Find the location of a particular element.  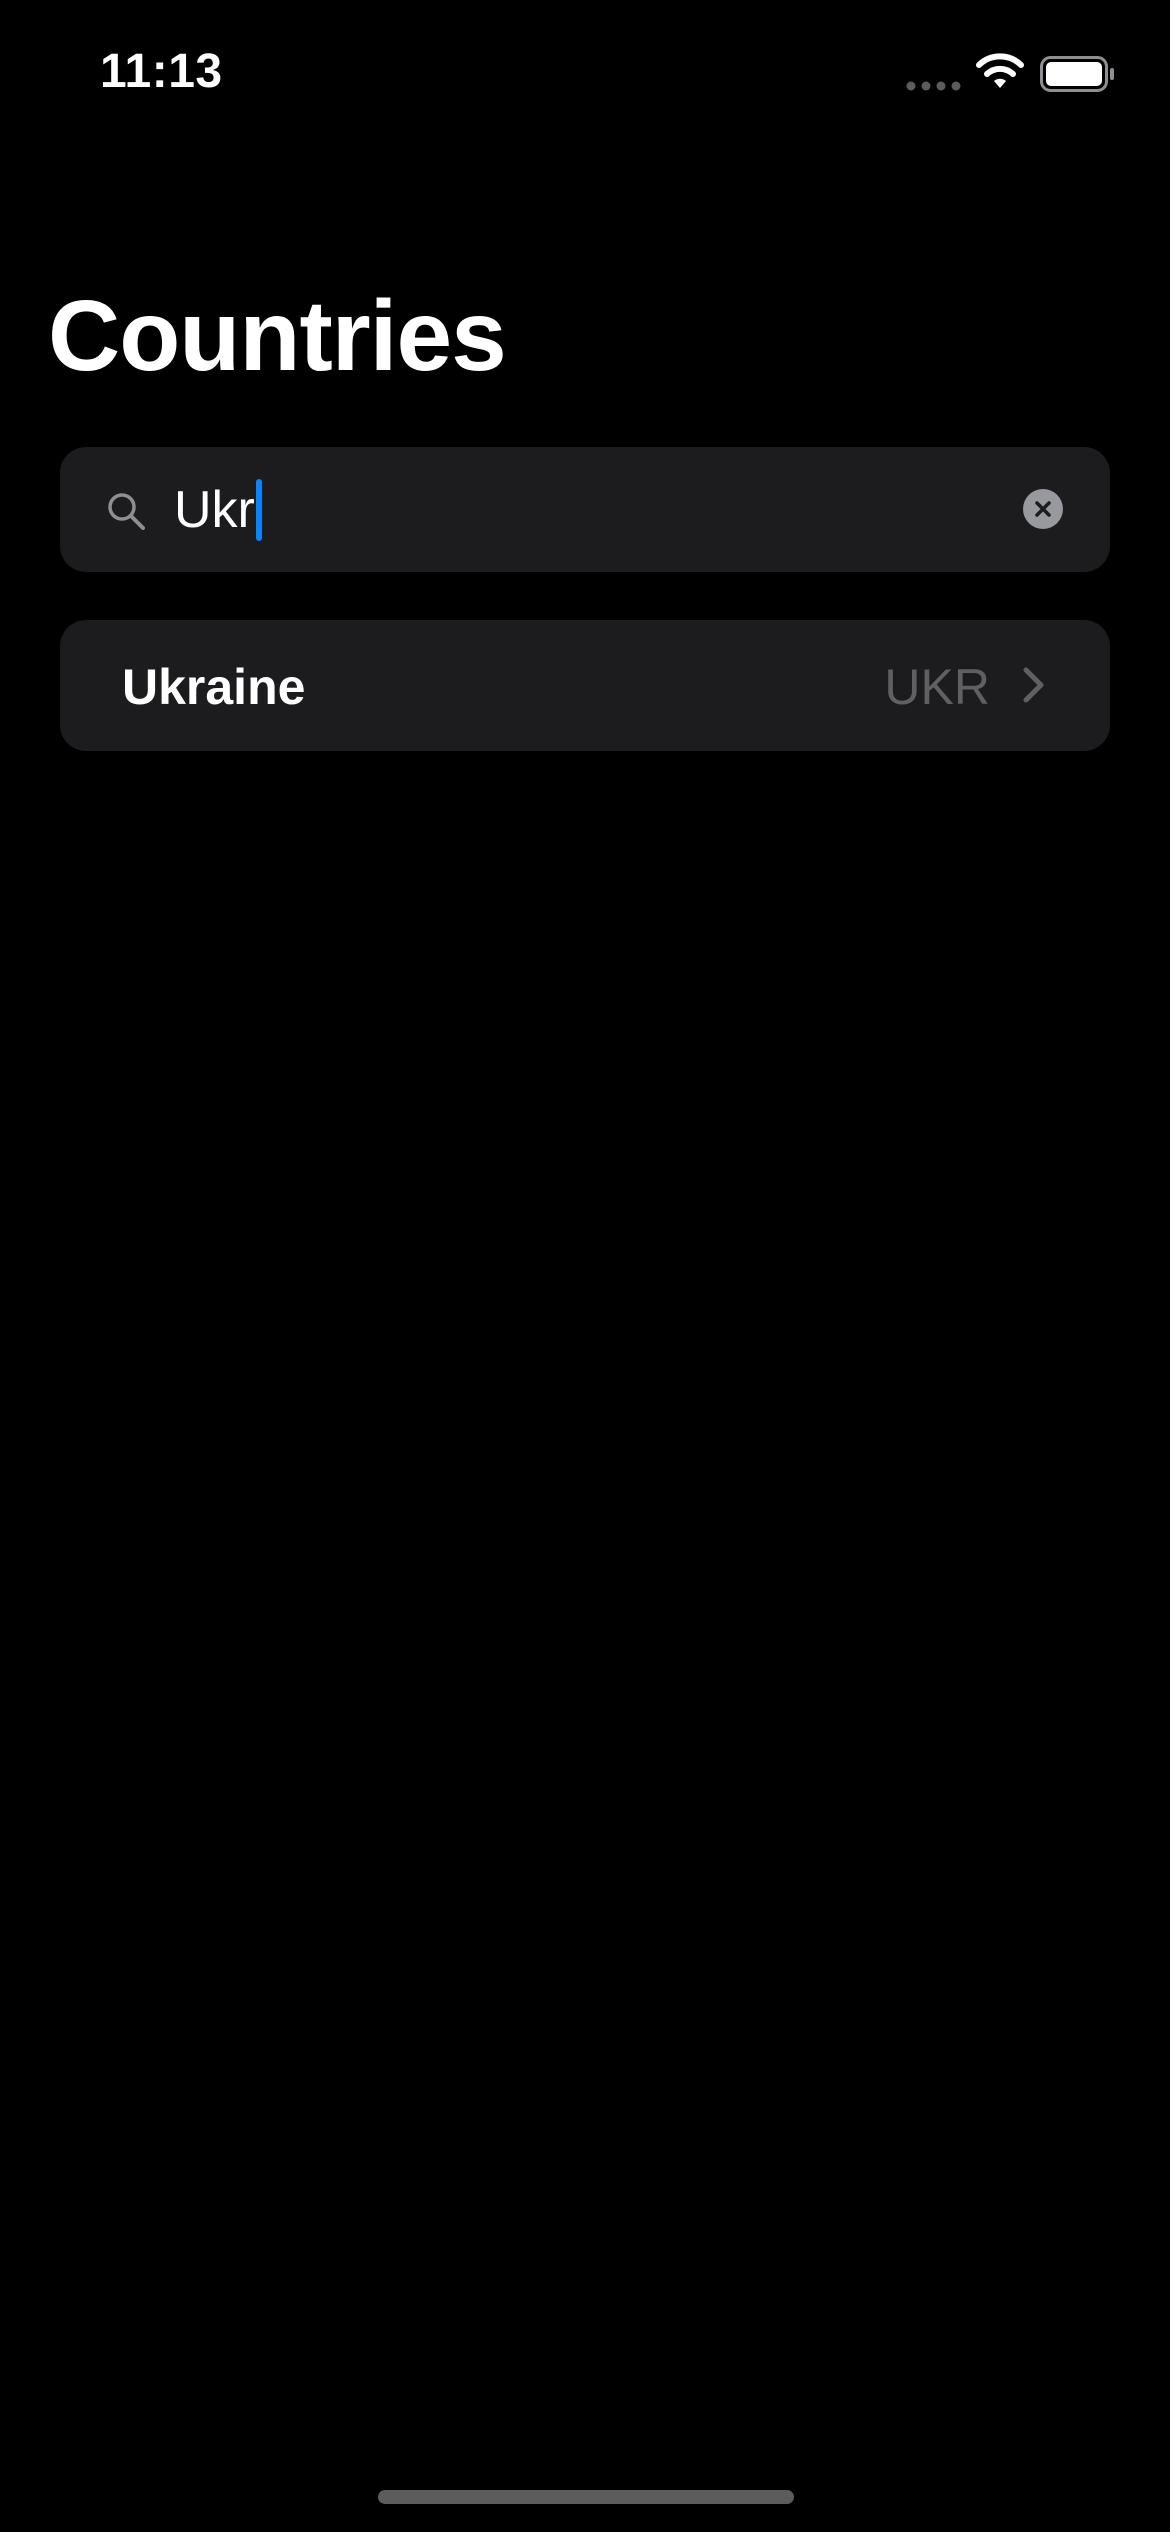

search-icon is located at coordinates (126, 511).